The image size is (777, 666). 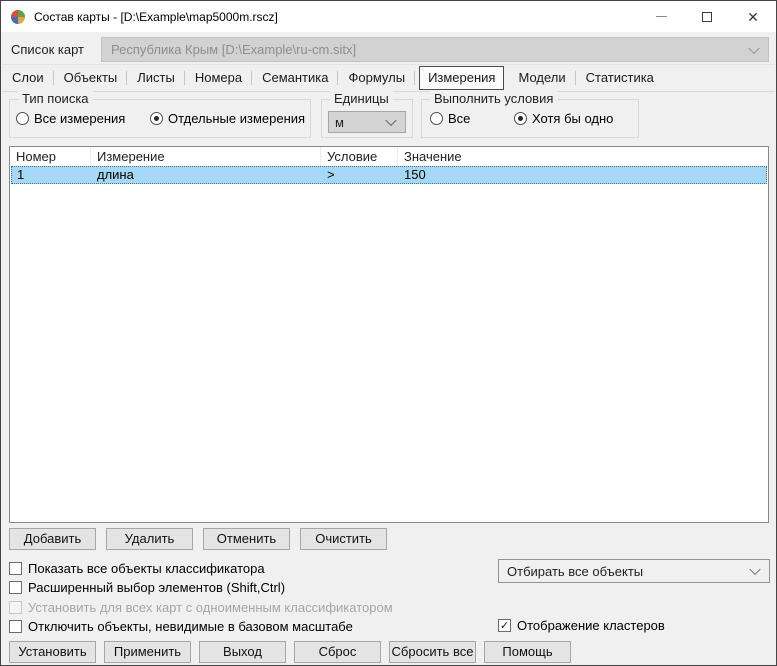 I want to click on group-conditions: Выполнить условия Все Хотя бы одно, so click(x=530, y=114).